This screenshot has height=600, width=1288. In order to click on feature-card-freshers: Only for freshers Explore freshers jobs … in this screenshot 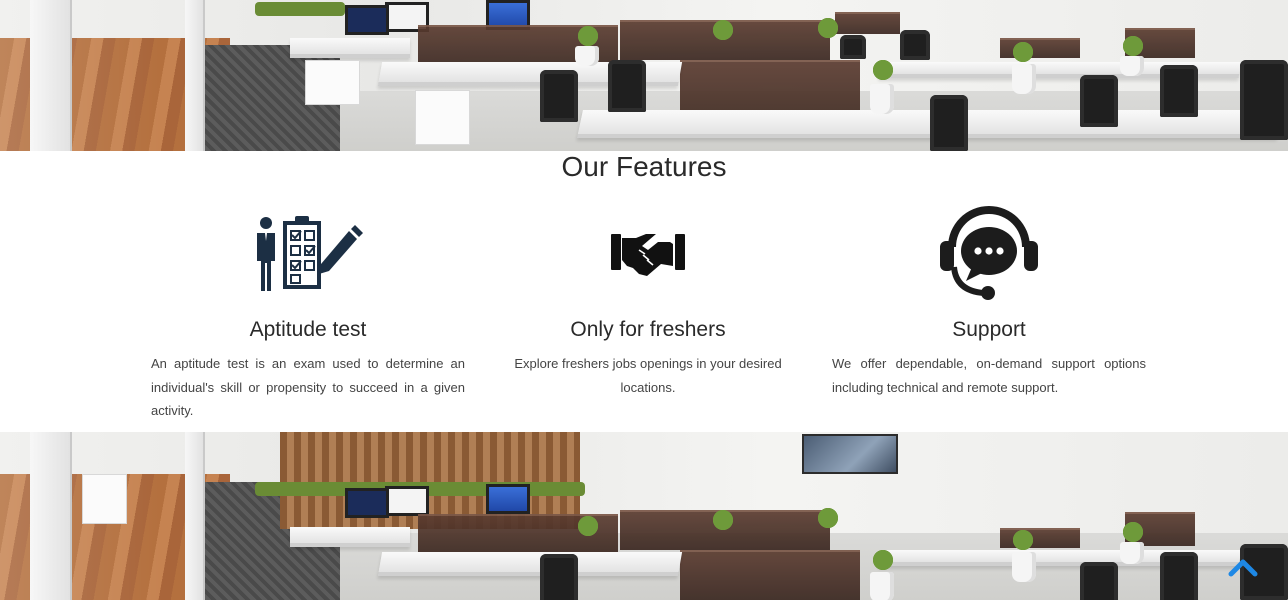, I will do `click(648, 301)`.